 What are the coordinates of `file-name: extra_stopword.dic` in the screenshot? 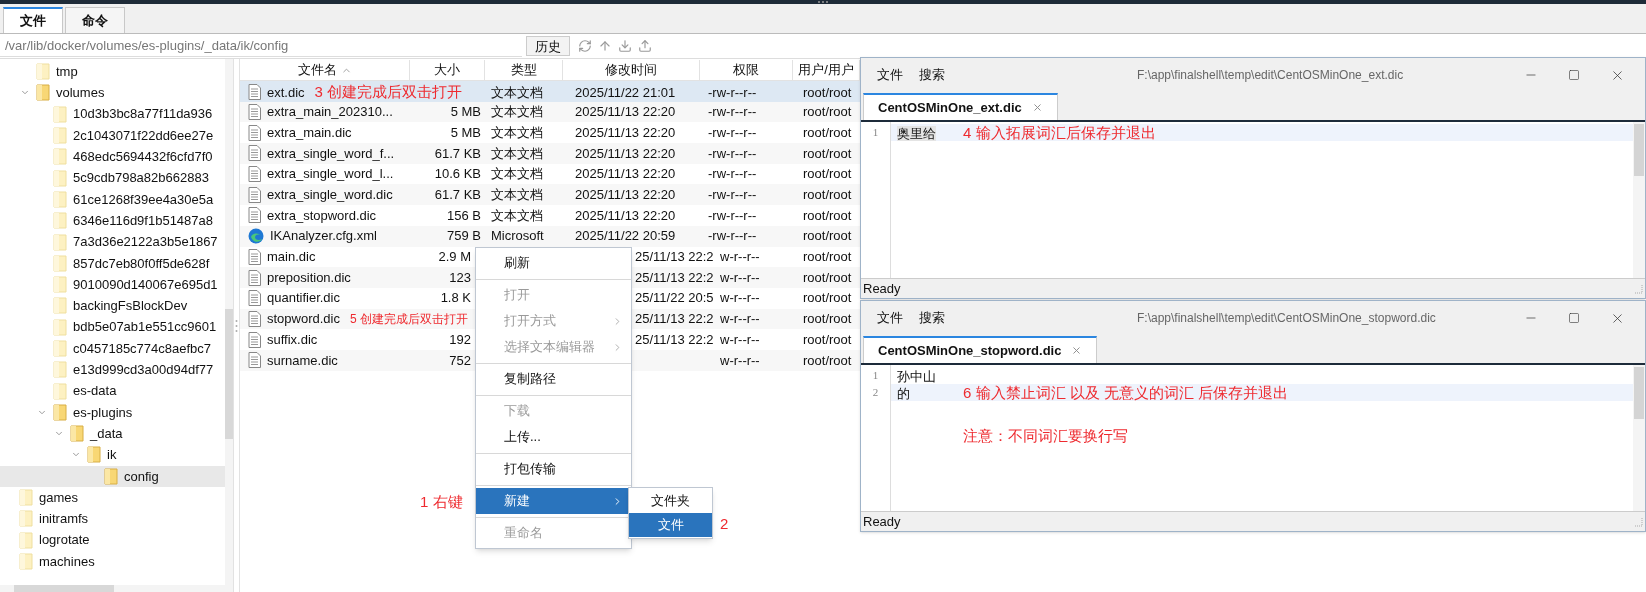 It's located at (322, 215).